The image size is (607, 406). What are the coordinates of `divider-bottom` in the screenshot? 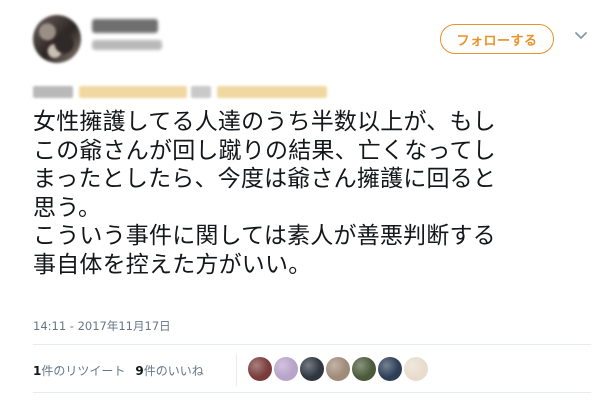 It's located at (312, 392).